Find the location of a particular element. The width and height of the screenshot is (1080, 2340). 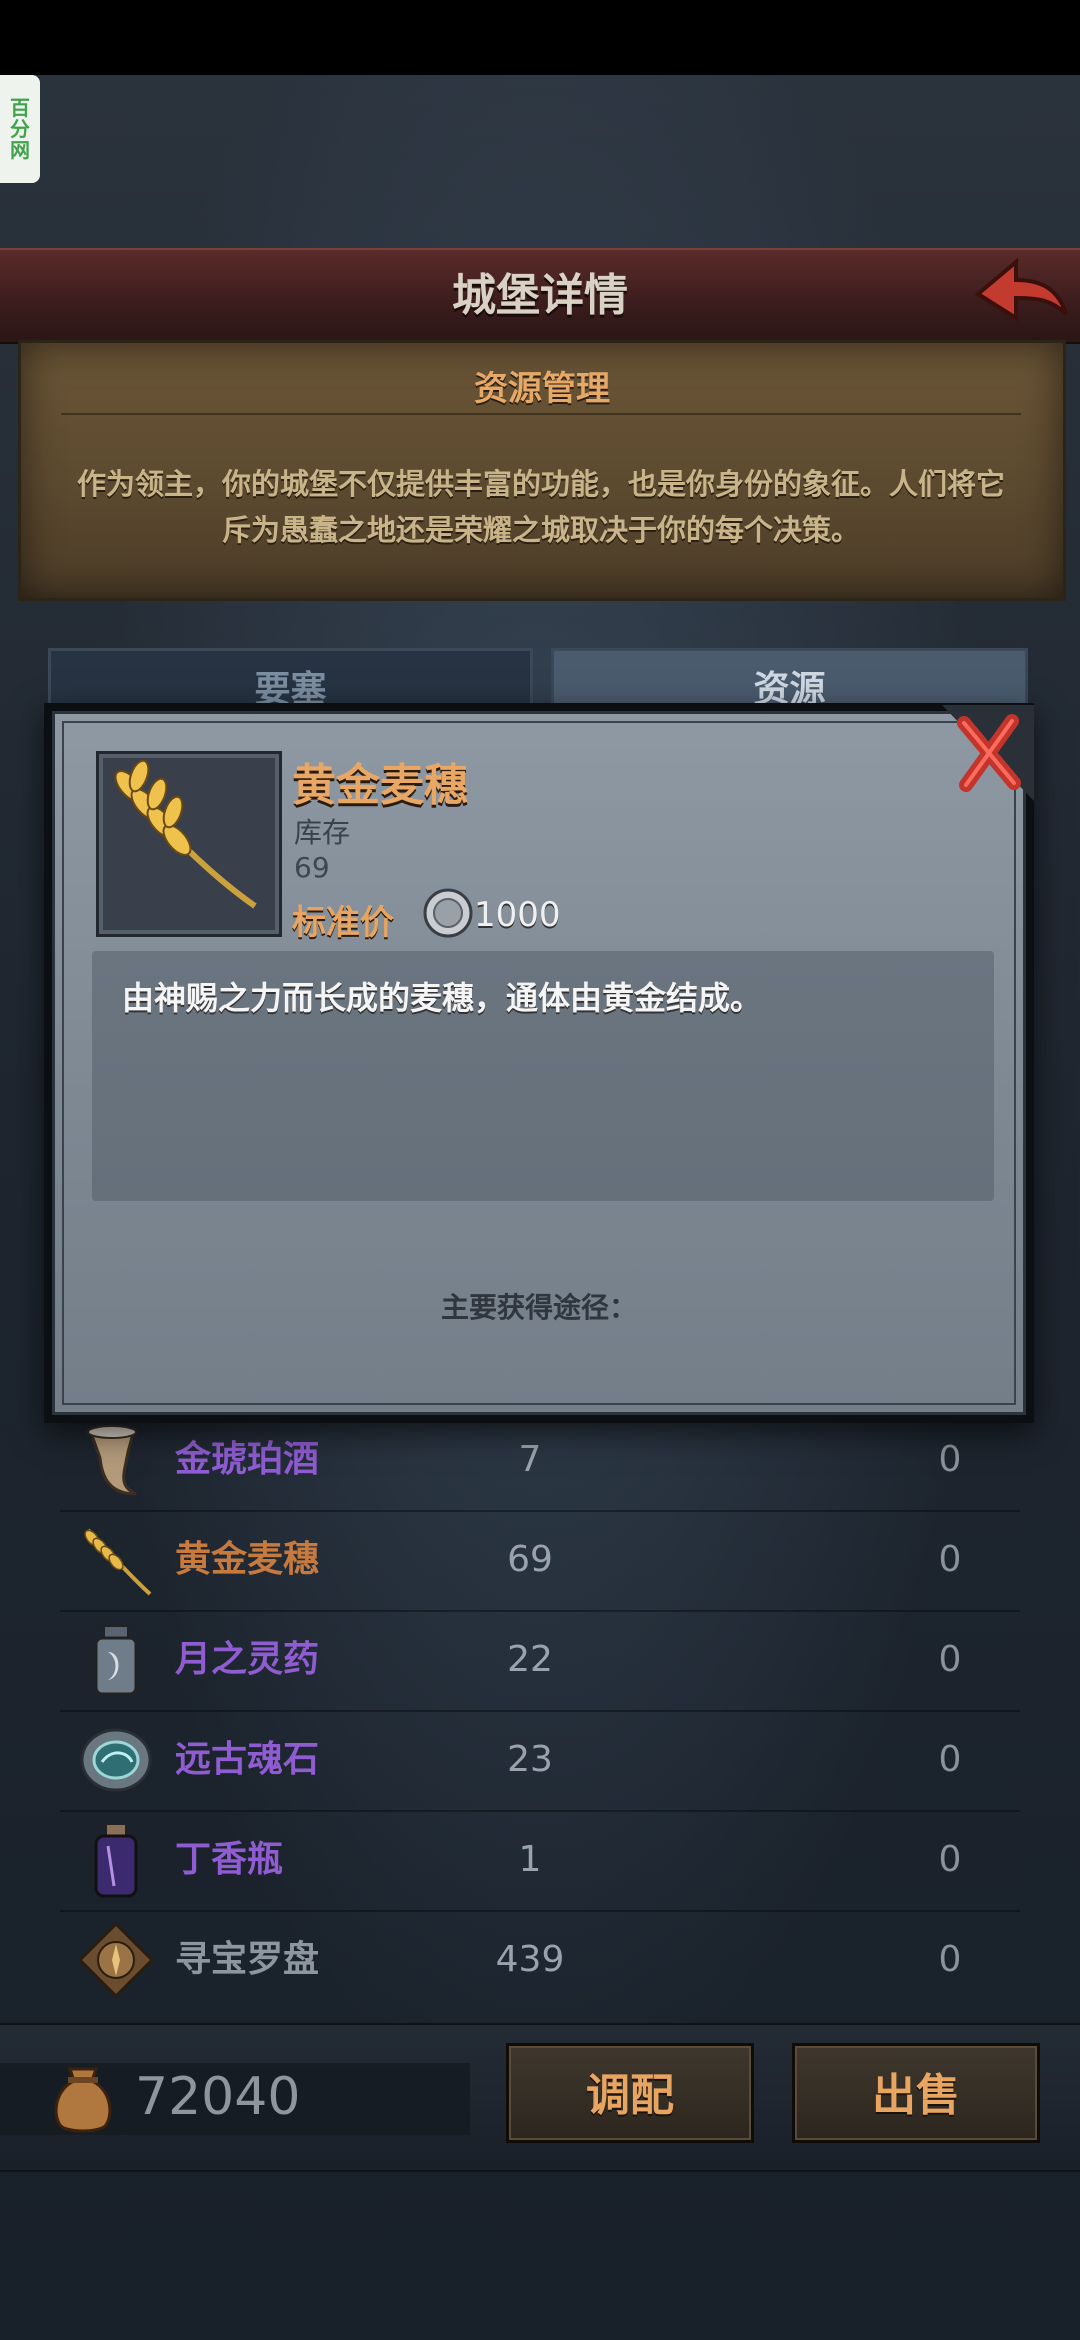

resource-name: 丁香瓶 is located at coordinates (229, 1859).